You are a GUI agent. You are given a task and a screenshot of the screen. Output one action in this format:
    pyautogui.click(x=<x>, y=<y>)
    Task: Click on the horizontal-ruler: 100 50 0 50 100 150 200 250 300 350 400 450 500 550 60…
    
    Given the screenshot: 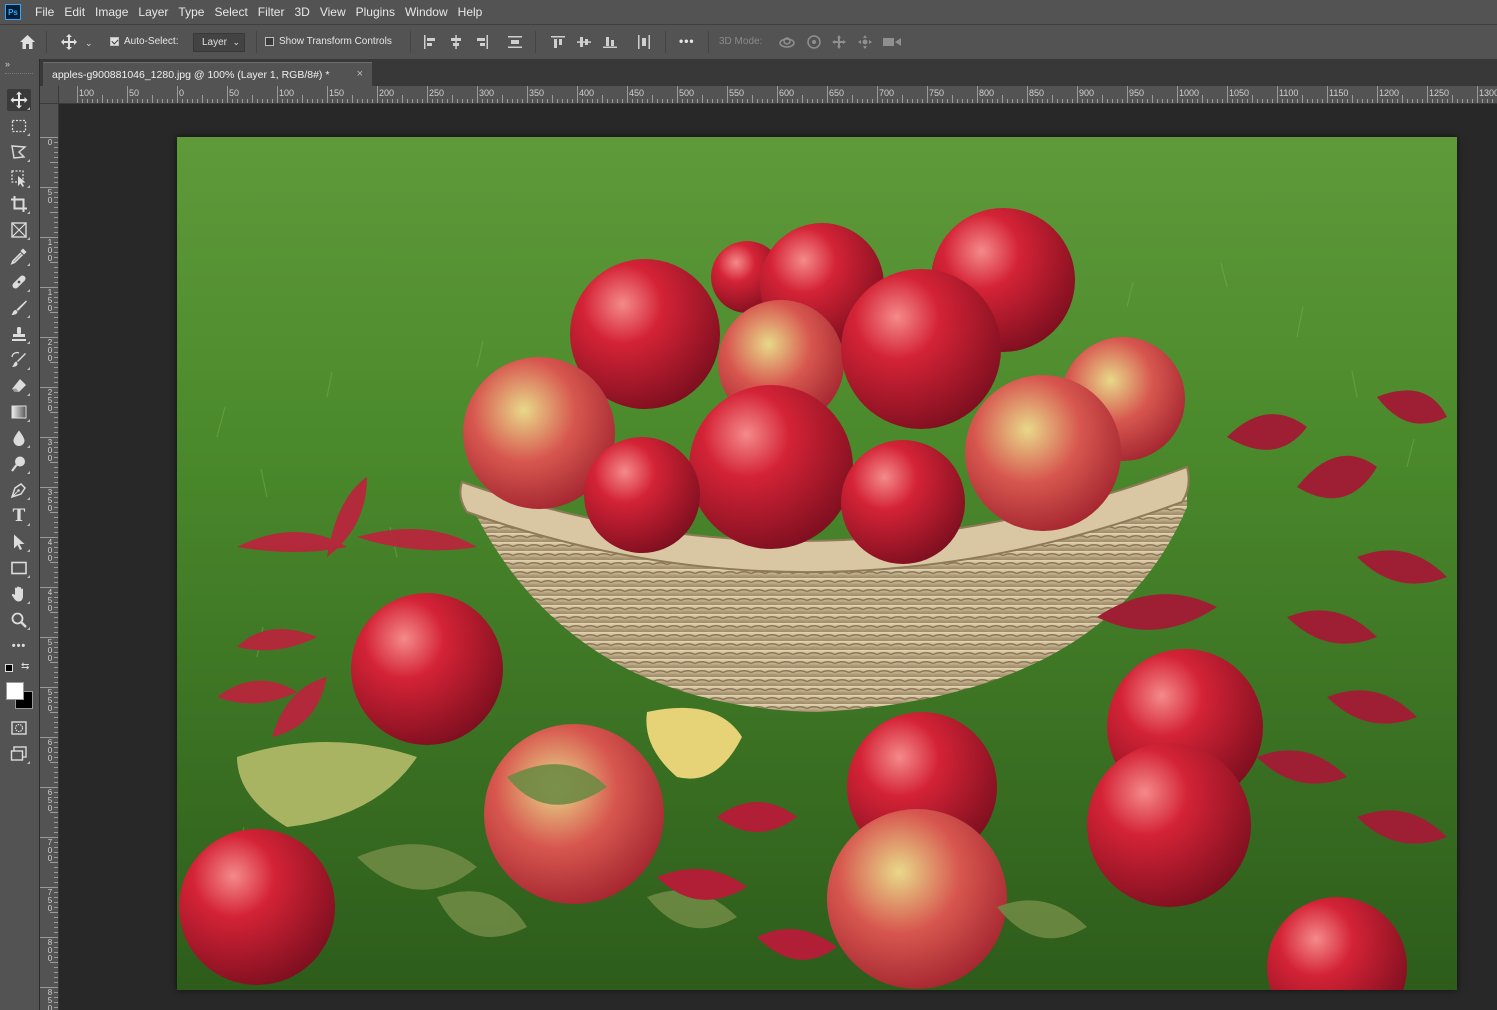 What is the action you would take?
    pyautogui.click(x=778, y=95)
    